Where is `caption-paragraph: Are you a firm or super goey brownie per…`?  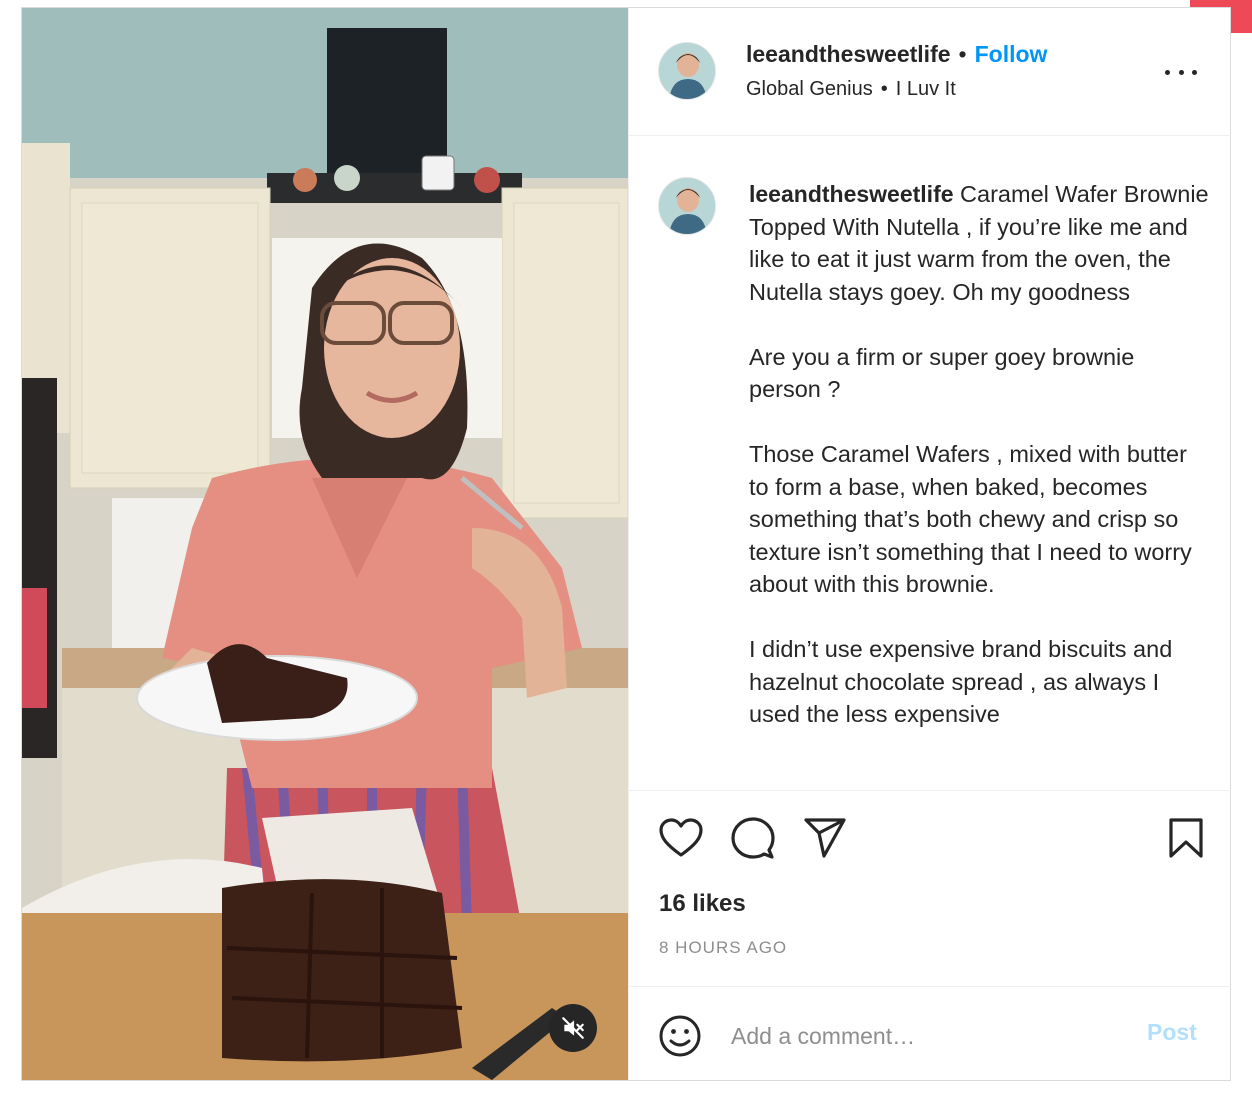
caption-paragraph: Are you a firm or super goey brownie per… is located at coordinates (942, 373).